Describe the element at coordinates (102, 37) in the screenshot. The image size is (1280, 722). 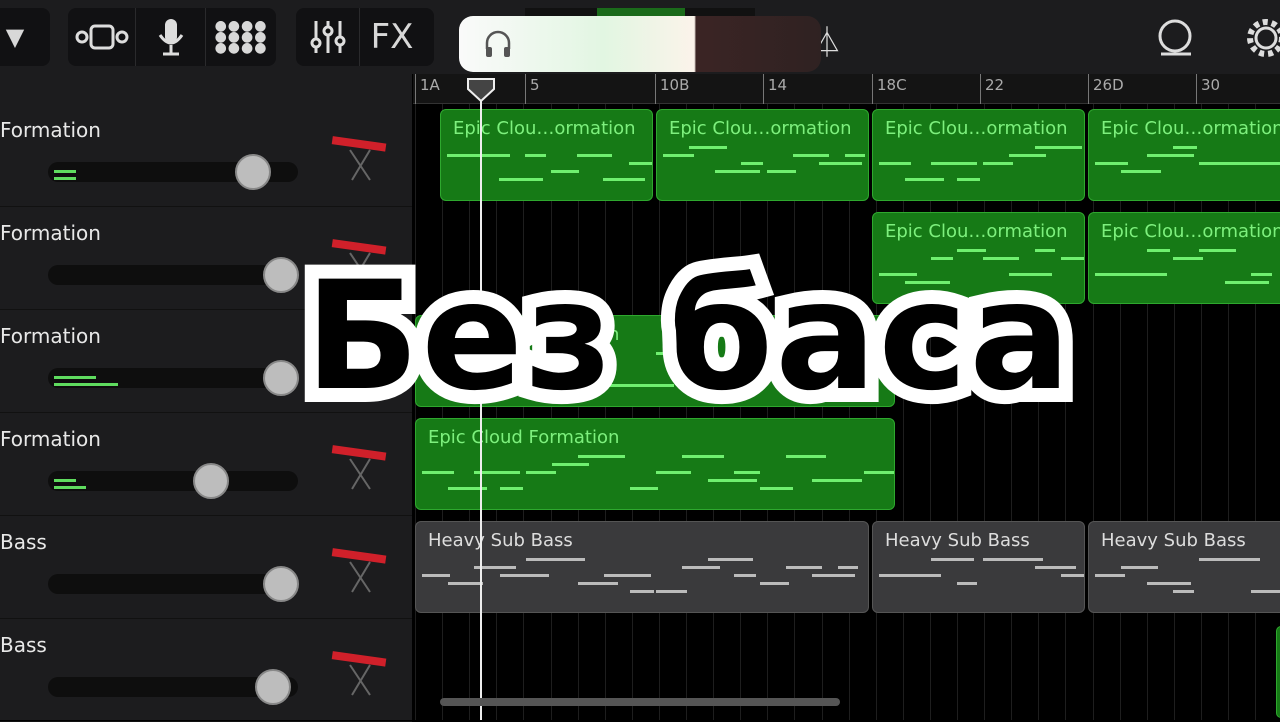
I see `tracks-view-button` at that location.